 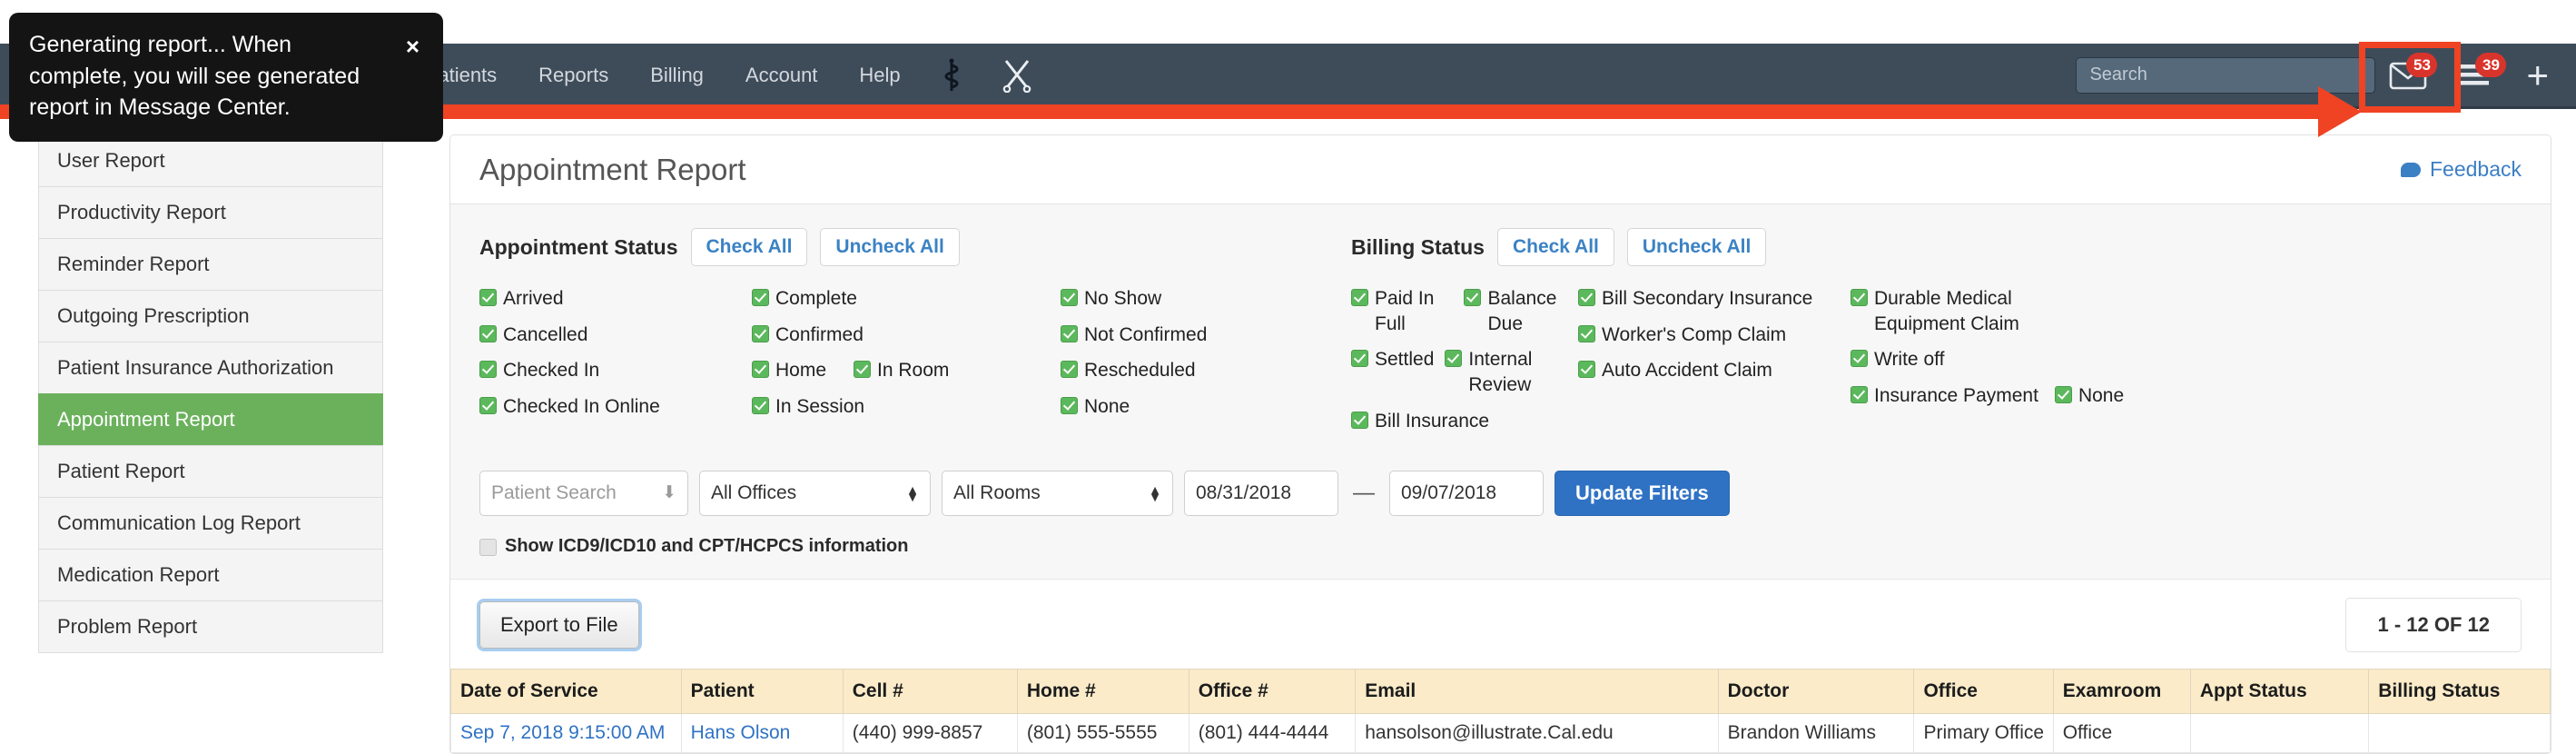 I want to click on checkbox-label: Rescheduled, so click(x=1140, y=371).